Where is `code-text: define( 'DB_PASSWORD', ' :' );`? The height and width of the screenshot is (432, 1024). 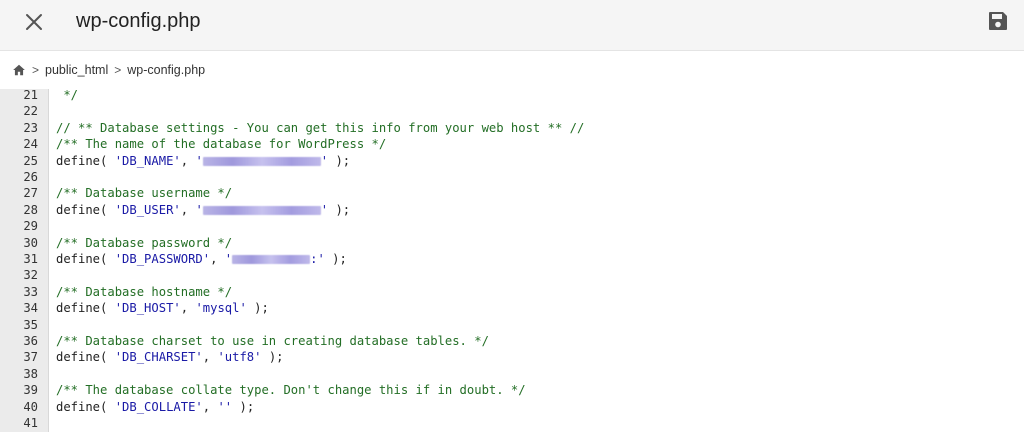
code-text: define( 'DB_PASSWORD', ' :' ); is located at coordinates (201, 259).